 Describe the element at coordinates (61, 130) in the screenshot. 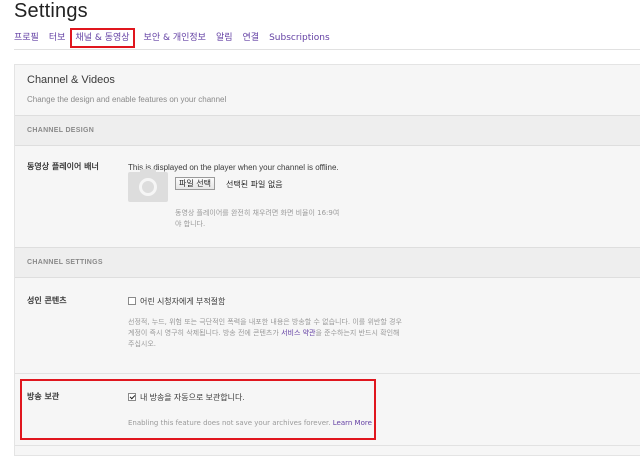

I see `channel-design-header-text: CHANNEL DESIGN` at that location.